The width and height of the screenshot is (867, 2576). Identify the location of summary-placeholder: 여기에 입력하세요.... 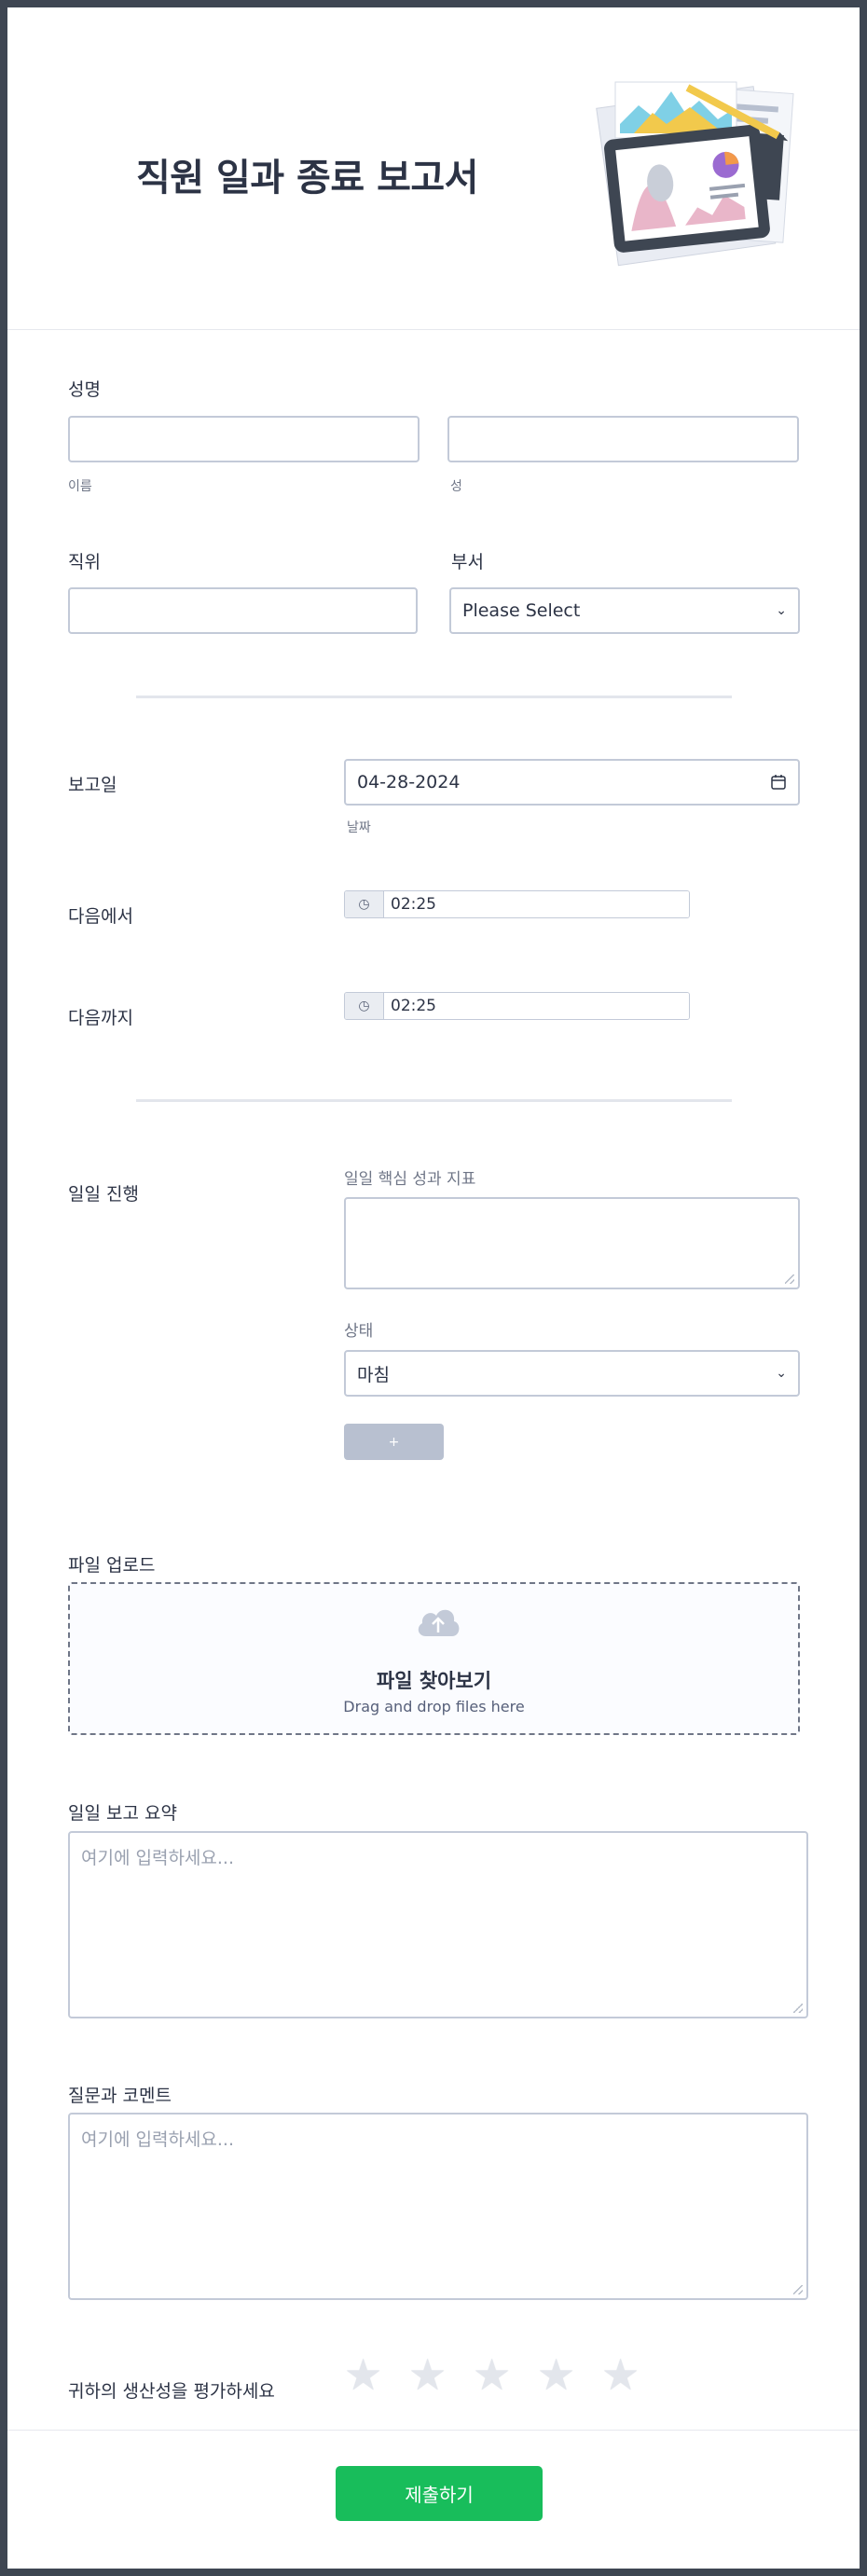
(157, 1858).